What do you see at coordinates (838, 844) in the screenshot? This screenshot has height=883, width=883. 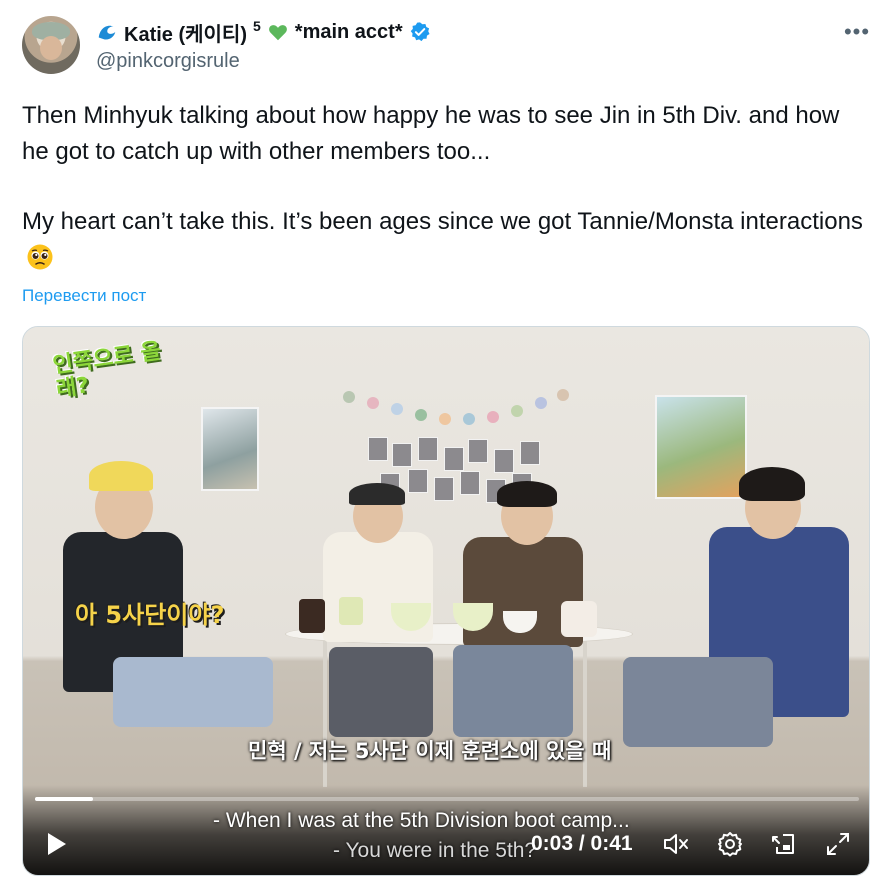 I see `fullscreen-icon` at bounding box center [838, 844].